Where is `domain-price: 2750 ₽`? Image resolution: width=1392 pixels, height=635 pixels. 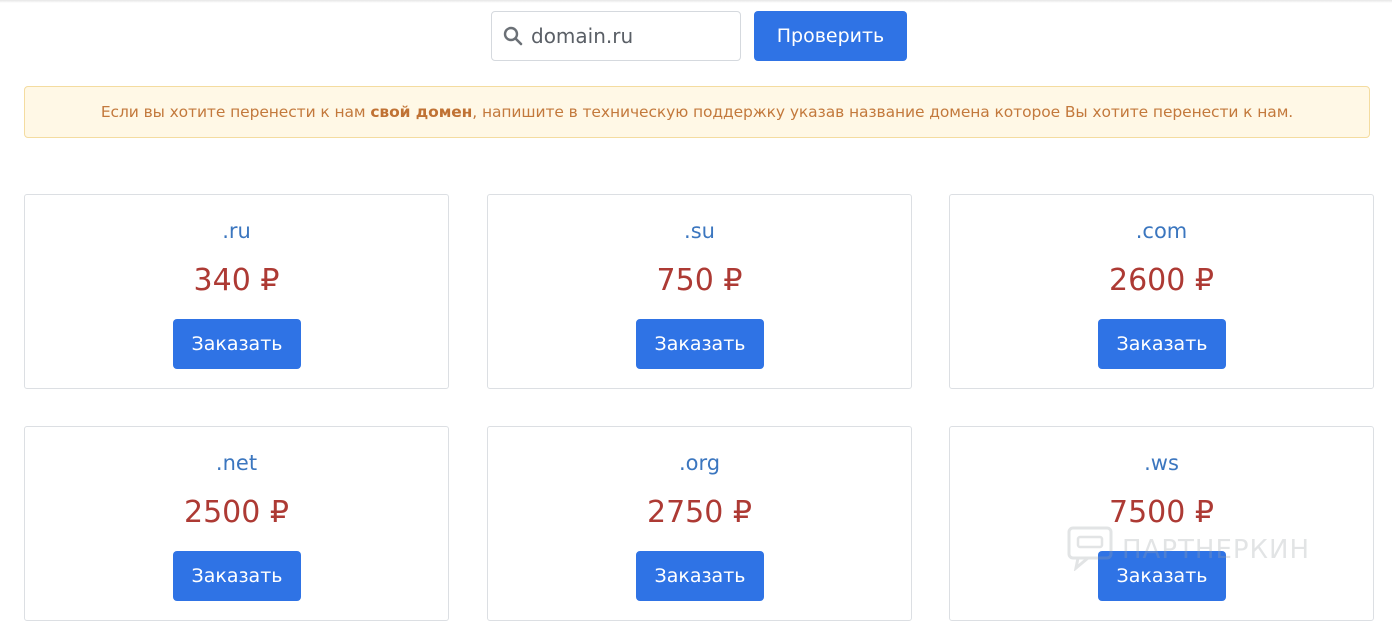
domain-price: 2750 ₽ is located at coordinates (699, 512).